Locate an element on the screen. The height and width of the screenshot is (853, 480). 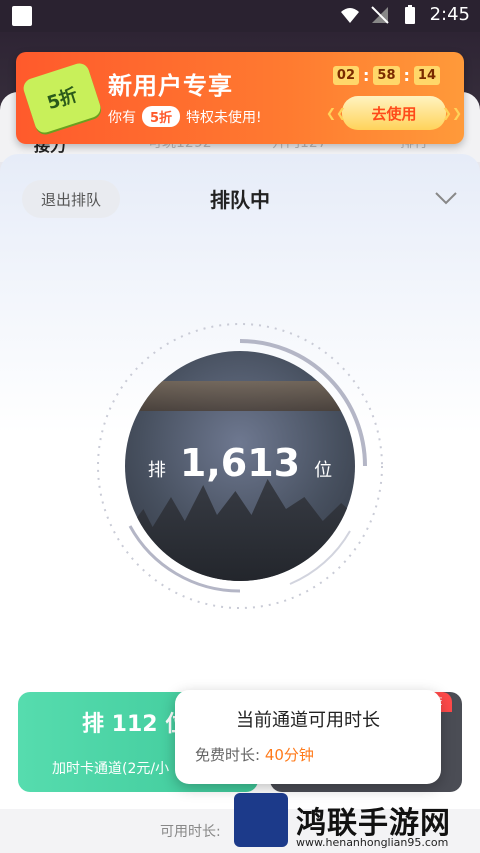
tooltip-body: 免费时长: 40分钟 is located at coordinates (254, 754).